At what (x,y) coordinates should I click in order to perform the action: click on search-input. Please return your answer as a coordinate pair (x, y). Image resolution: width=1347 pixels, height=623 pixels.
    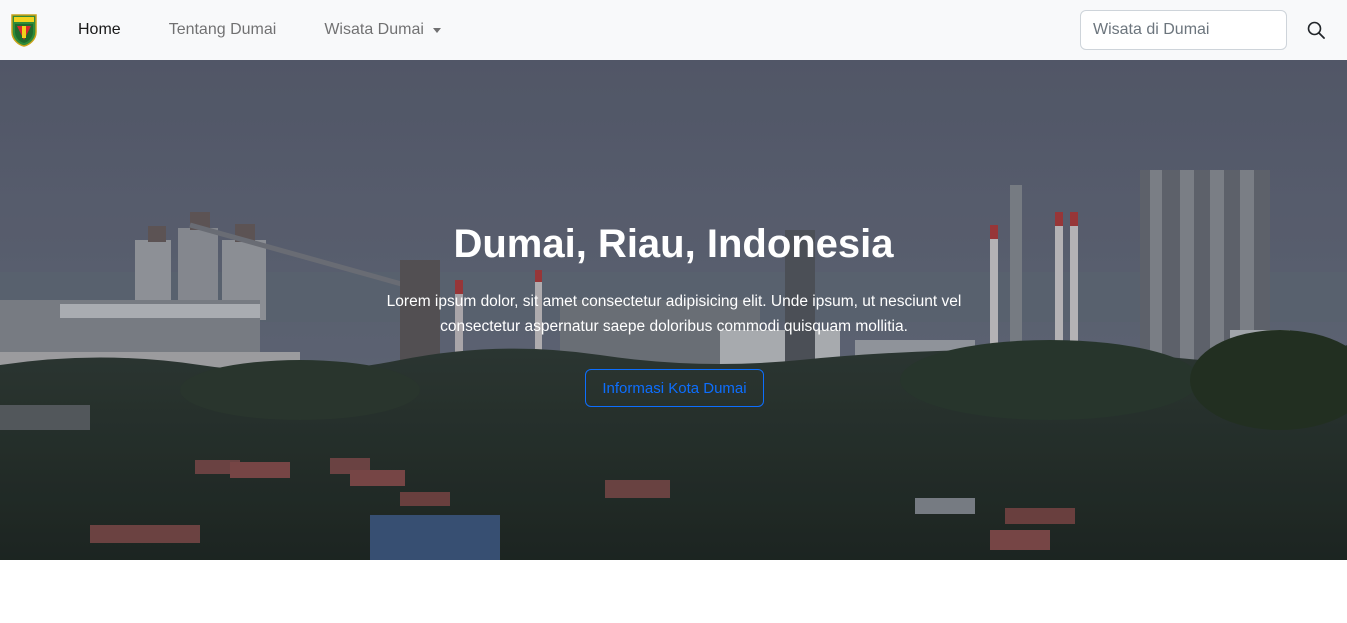
    Looking at the image, I should click on (1183, 30).